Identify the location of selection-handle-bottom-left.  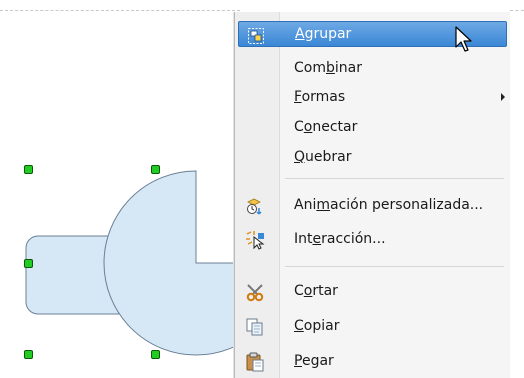
(28, 354).